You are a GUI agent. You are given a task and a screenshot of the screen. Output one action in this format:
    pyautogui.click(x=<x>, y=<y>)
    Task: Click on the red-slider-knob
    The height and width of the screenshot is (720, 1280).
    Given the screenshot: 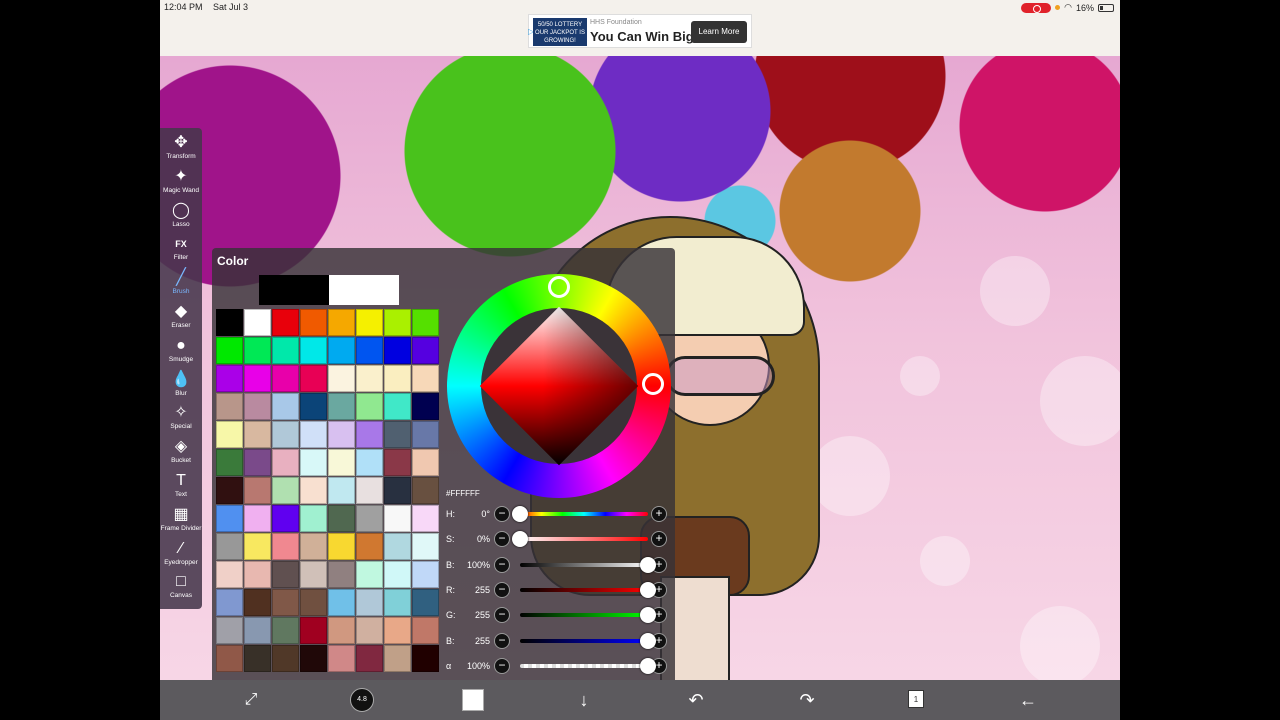 What is the action you would take?
    pyautogui.click(x=648, y=589)
    